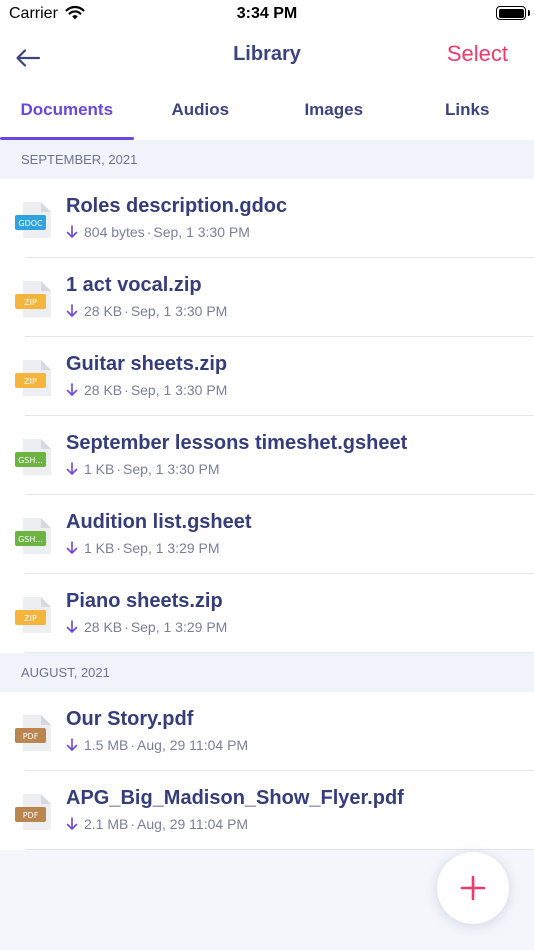 Image resolution: width=534 pixels, height=950 pixels. I want to click on row-divider, so click(279, 849).